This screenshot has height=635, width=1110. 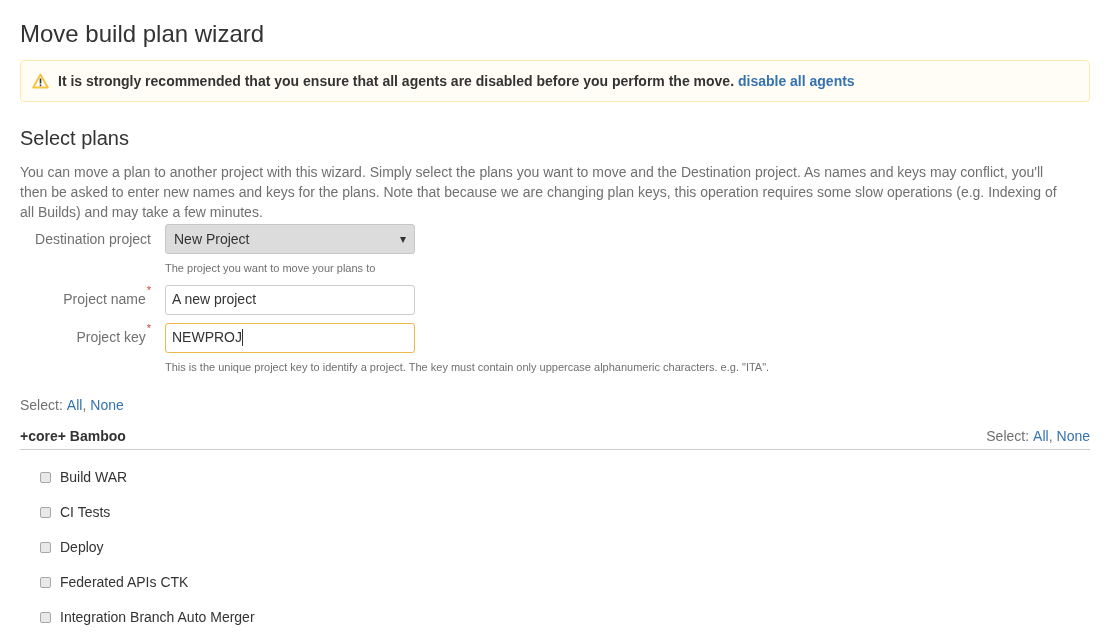 I want to click on section-description: You can move a plan to another project with this wizard. Simply select the plans you want to move and the Destination project. As names and keys may conflict, you'll then be asked to enter new names and keys for the plans. Note that because we are changing plan keys, this operation requires some slow operations (e.g. Indexing of all Builds) and may take a few minutes., so click(x=539, y=192).